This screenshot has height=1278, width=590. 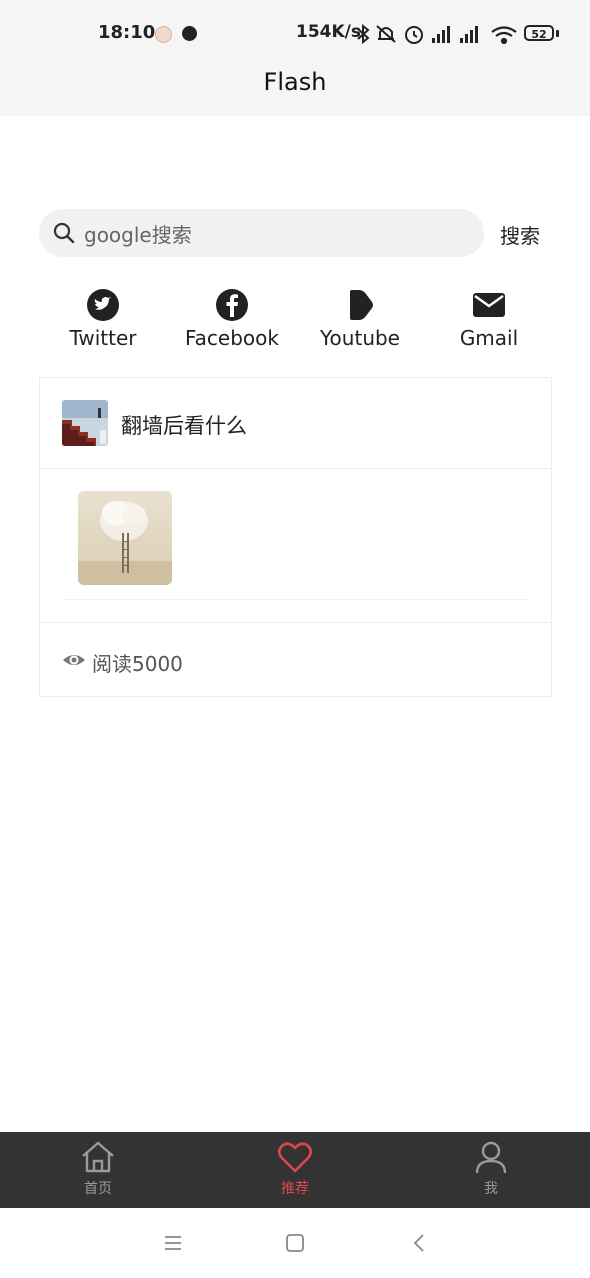 What do you see at coordinates (489, 338) in the screenshot?
I see `quick-link-label: Gmail` at bounding box center [489, 338].